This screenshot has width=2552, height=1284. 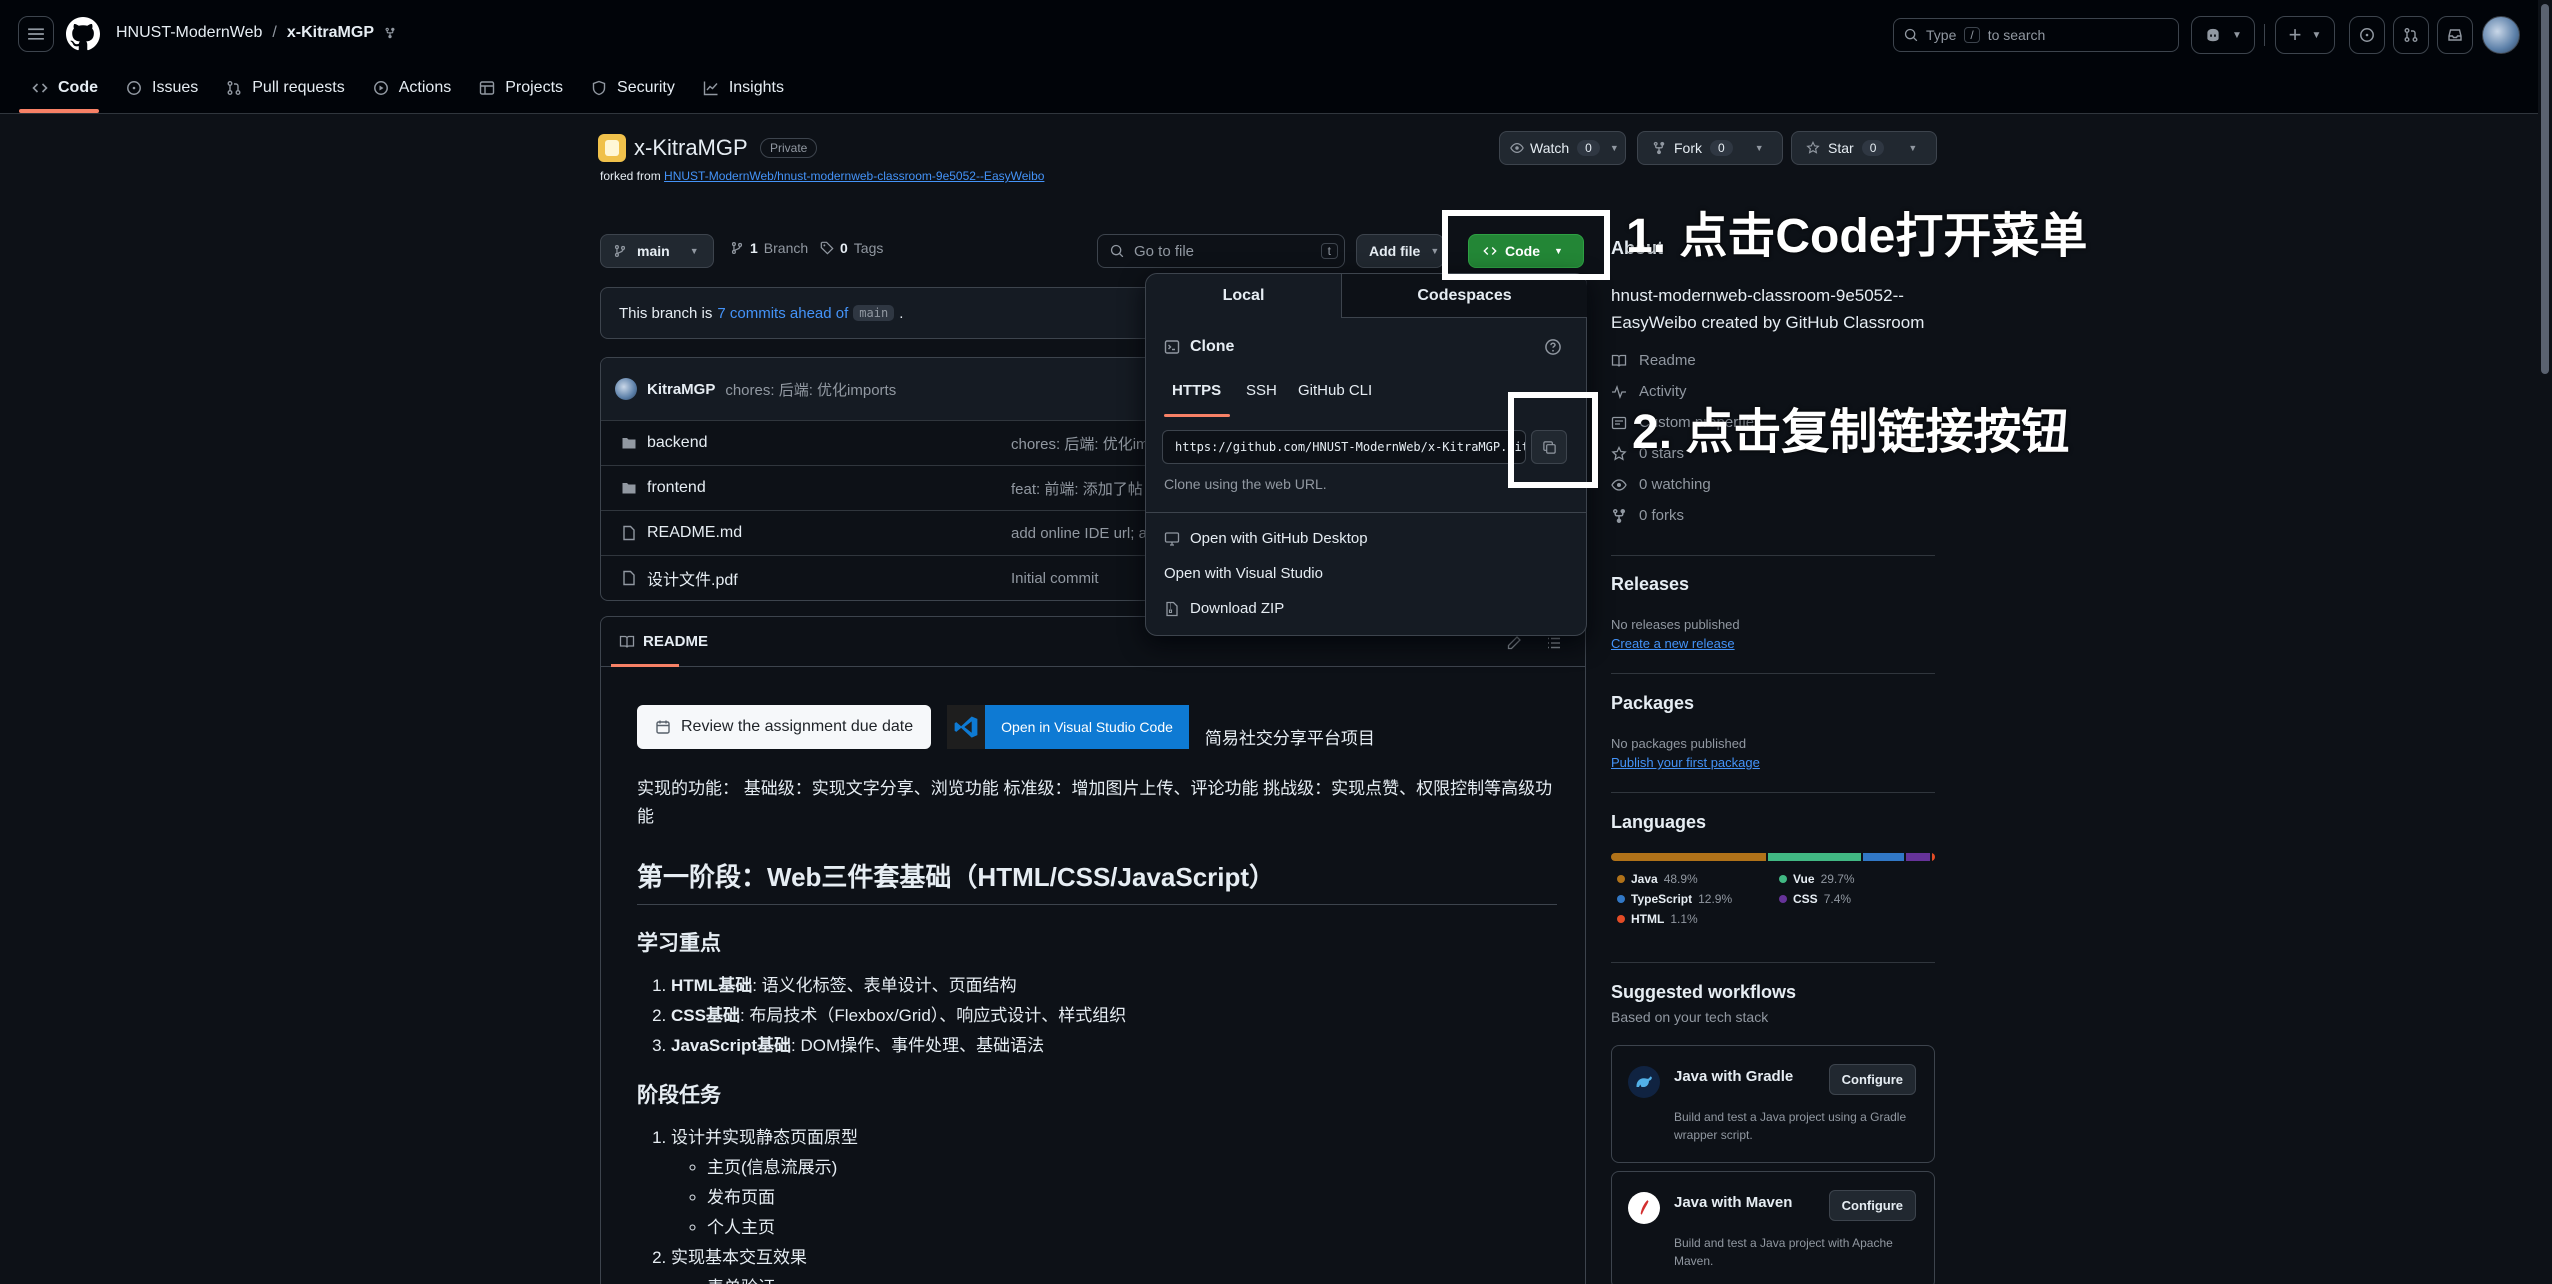 I want to click on forks-link: 0 forks, so click(x=1686, y=515).